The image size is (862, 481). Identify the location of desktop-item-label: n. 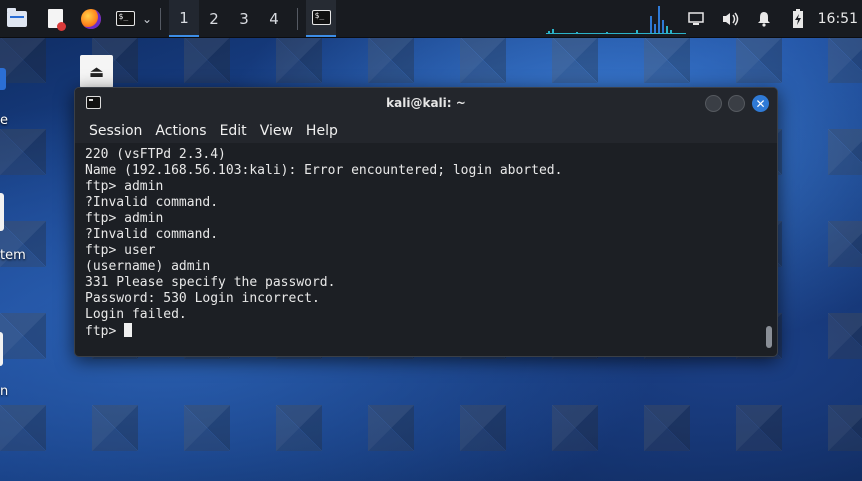
(4, 391).